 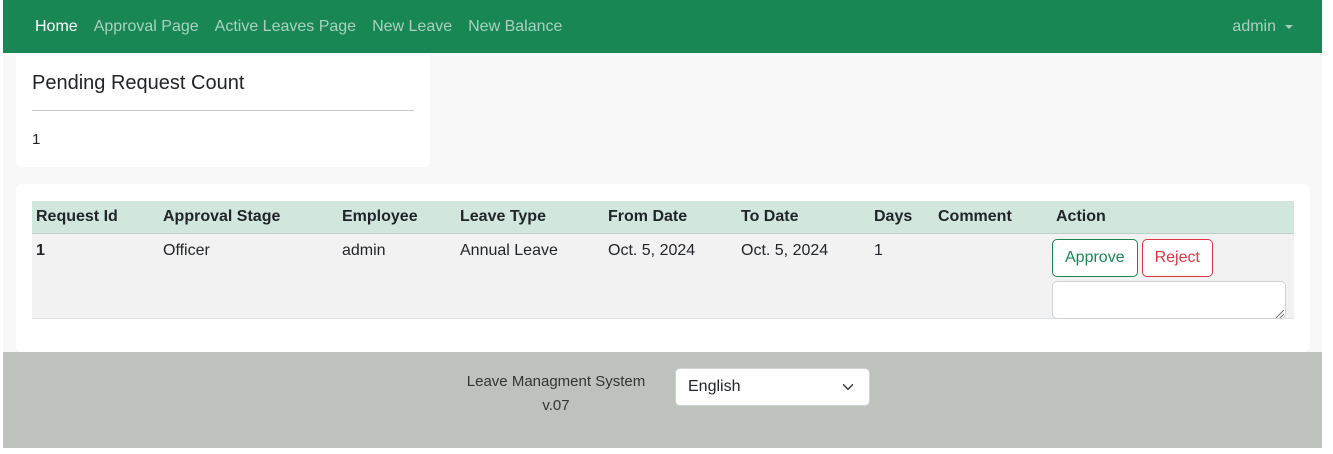 I want to click on cell-leave-type: Annual Leave, so click(x=530, y=276).